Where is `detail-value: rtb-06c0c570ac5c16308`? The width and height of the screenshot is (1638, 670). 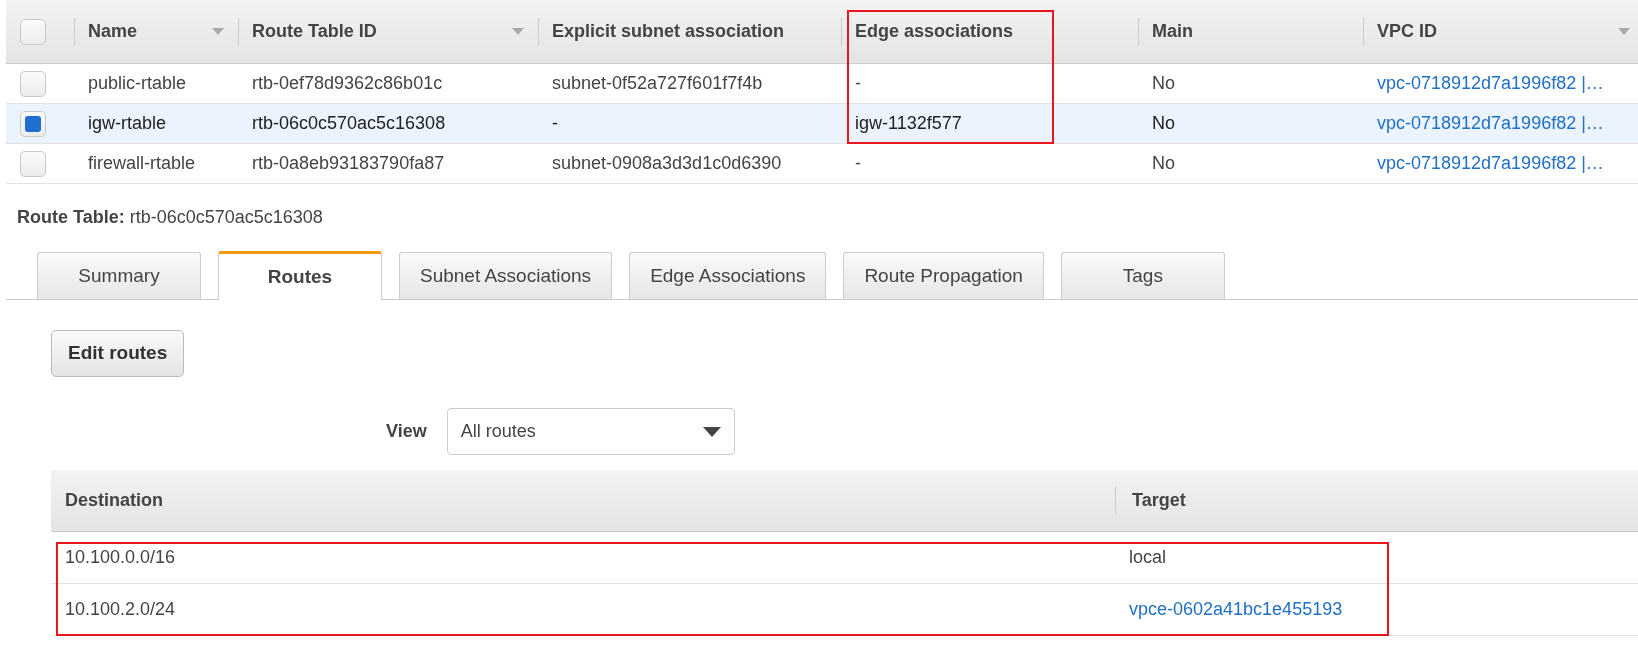 detail-value: rtb-06c0c570ac5c16308 is located at coordinates (226, 217).